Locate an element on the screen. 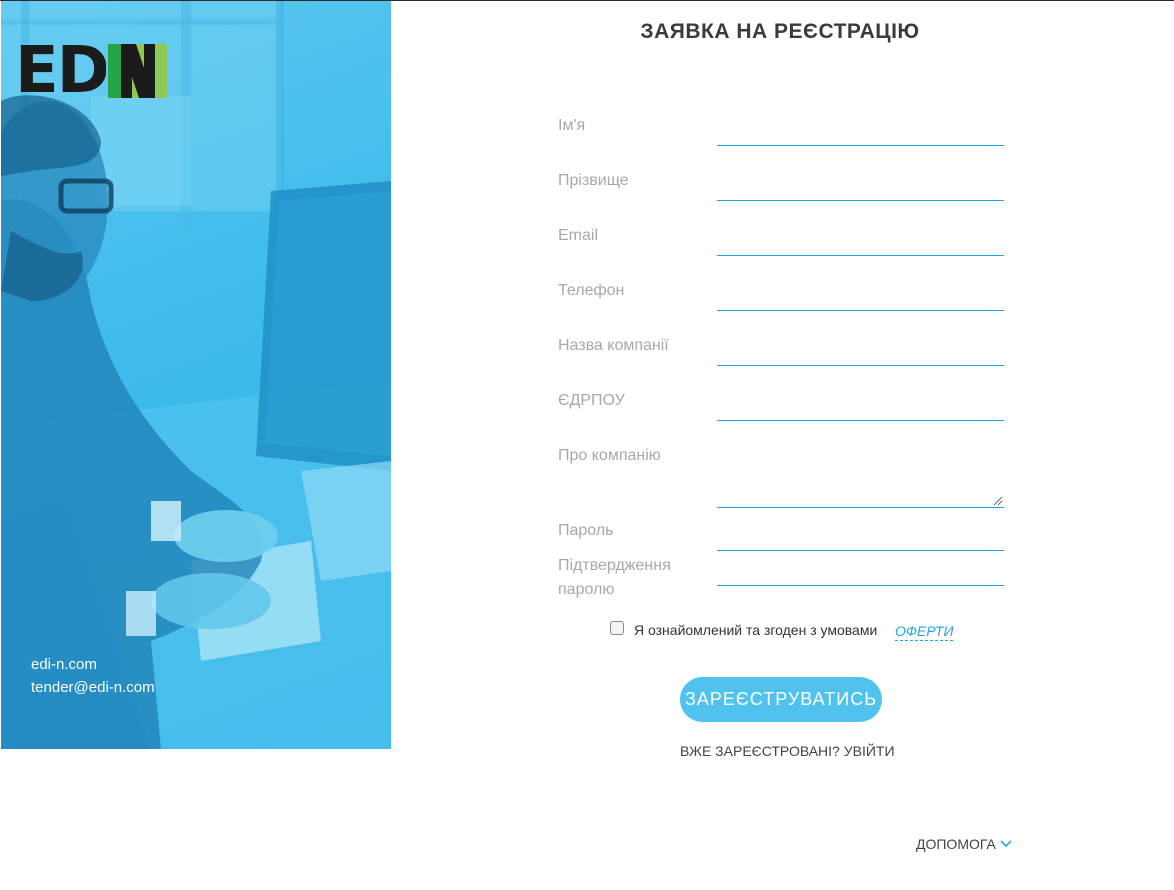 This screenshot has width=1174, height=890. website-link: edi-n.com is located at coordinates (93, 664).